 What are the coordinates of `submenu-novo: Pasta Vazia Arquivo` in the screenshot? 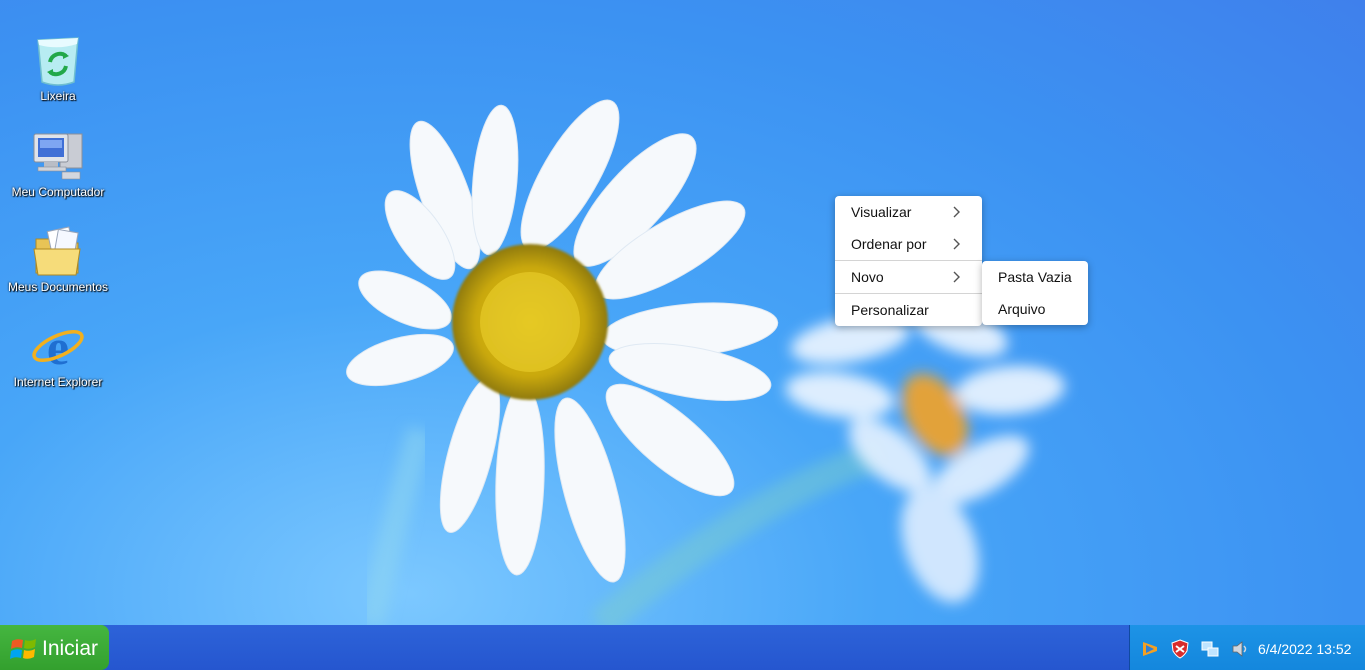 It's located at (1035, 293).